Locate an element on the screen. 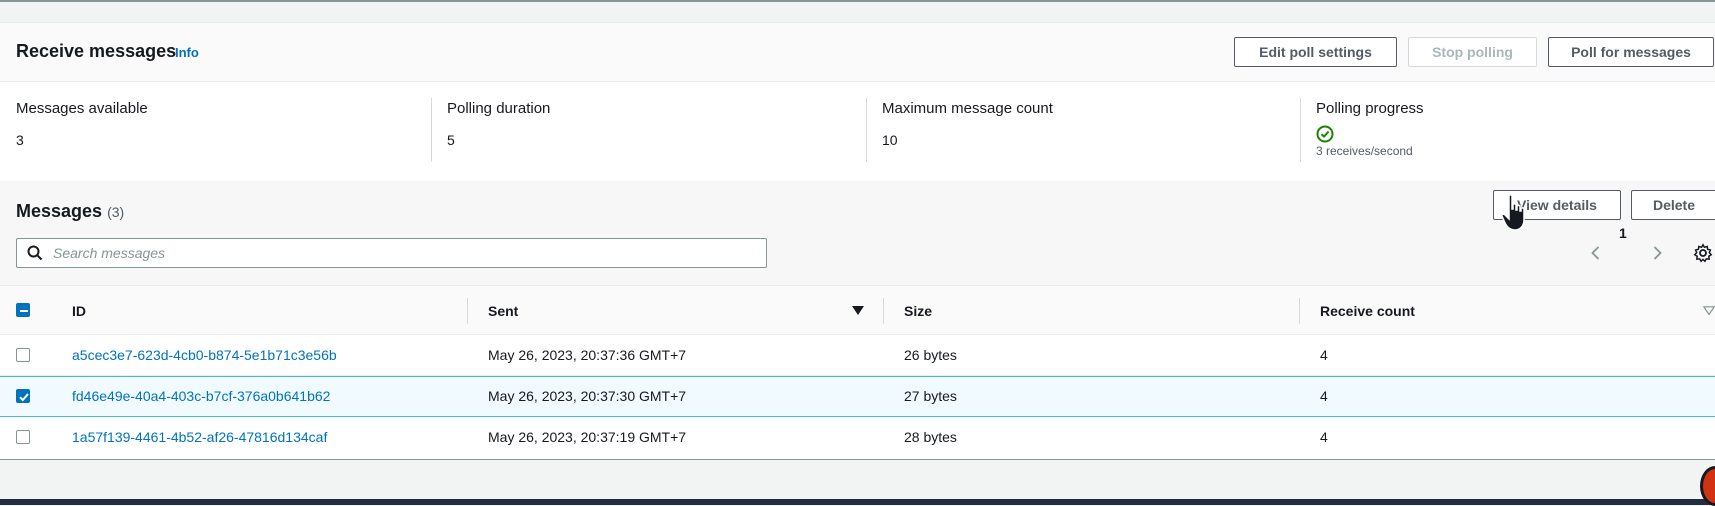 The width and height of the screenshot is (1715, 506). page-number: 1 is located at coordinates (1623, 233).